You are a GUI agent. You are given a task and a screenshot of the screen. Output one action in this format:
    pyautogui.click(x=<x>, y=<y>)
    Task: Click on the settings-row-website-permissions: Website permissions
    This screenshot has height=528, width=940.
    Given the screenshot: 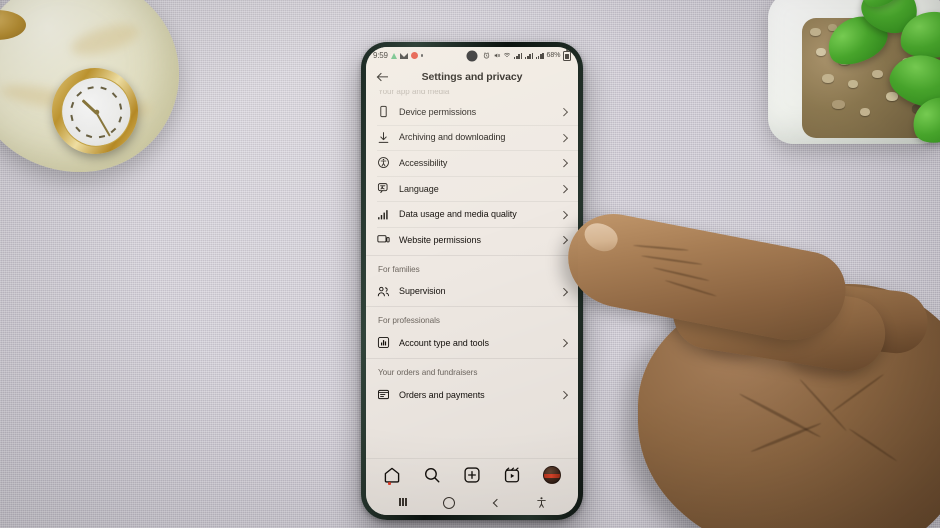 What is the action you would take?
    pyautogui.click(x=472, y=239)
    